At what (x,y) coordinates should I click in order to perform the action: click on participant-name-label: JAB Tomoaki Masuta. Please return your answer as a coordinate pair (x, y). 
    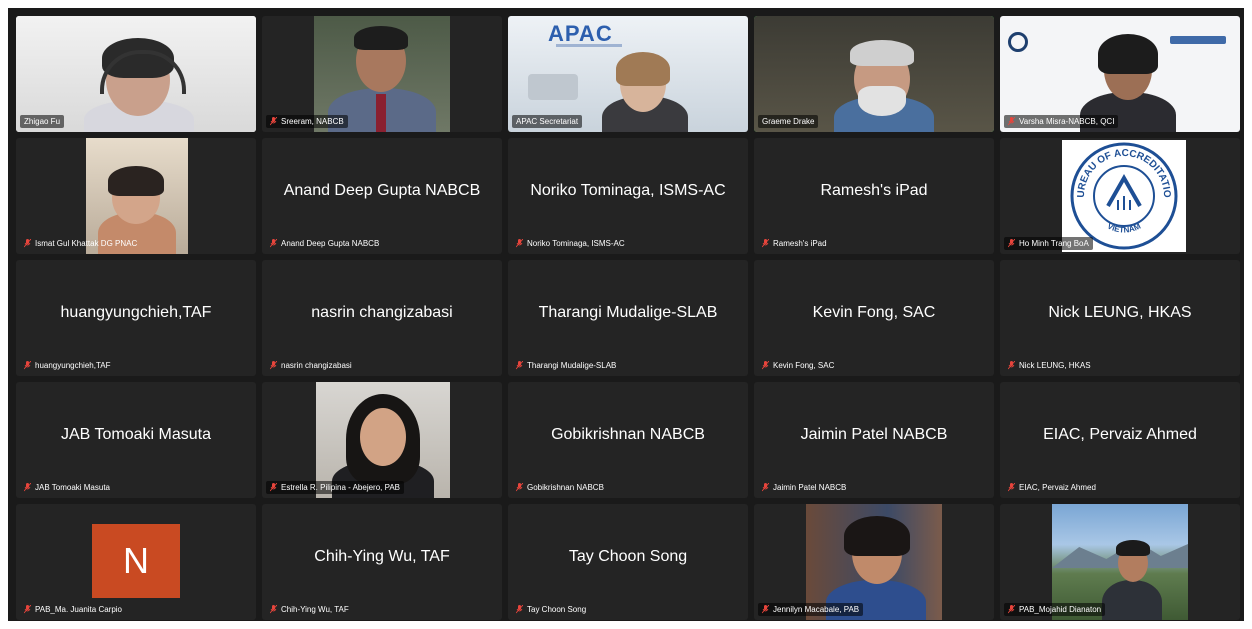
    Looking at the image, I should click on (67, 487).